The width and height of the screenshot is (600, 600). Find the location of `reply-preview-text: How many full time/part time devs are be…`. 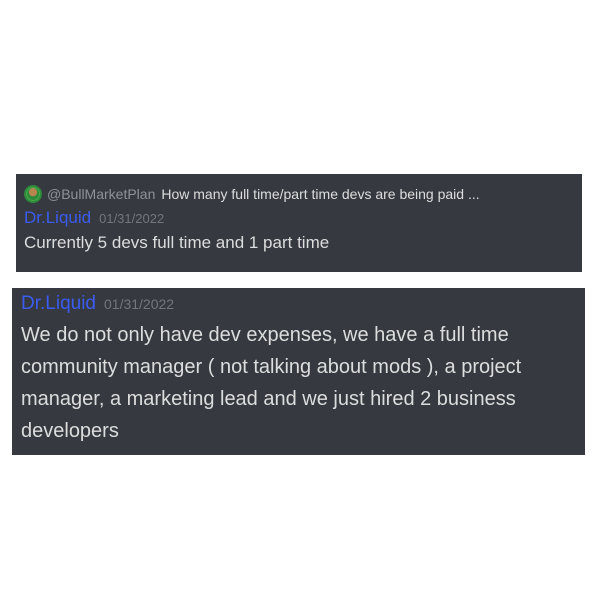

reply-preview-text: How many full time/part time devs are be… is located at coordinates (367, 194).